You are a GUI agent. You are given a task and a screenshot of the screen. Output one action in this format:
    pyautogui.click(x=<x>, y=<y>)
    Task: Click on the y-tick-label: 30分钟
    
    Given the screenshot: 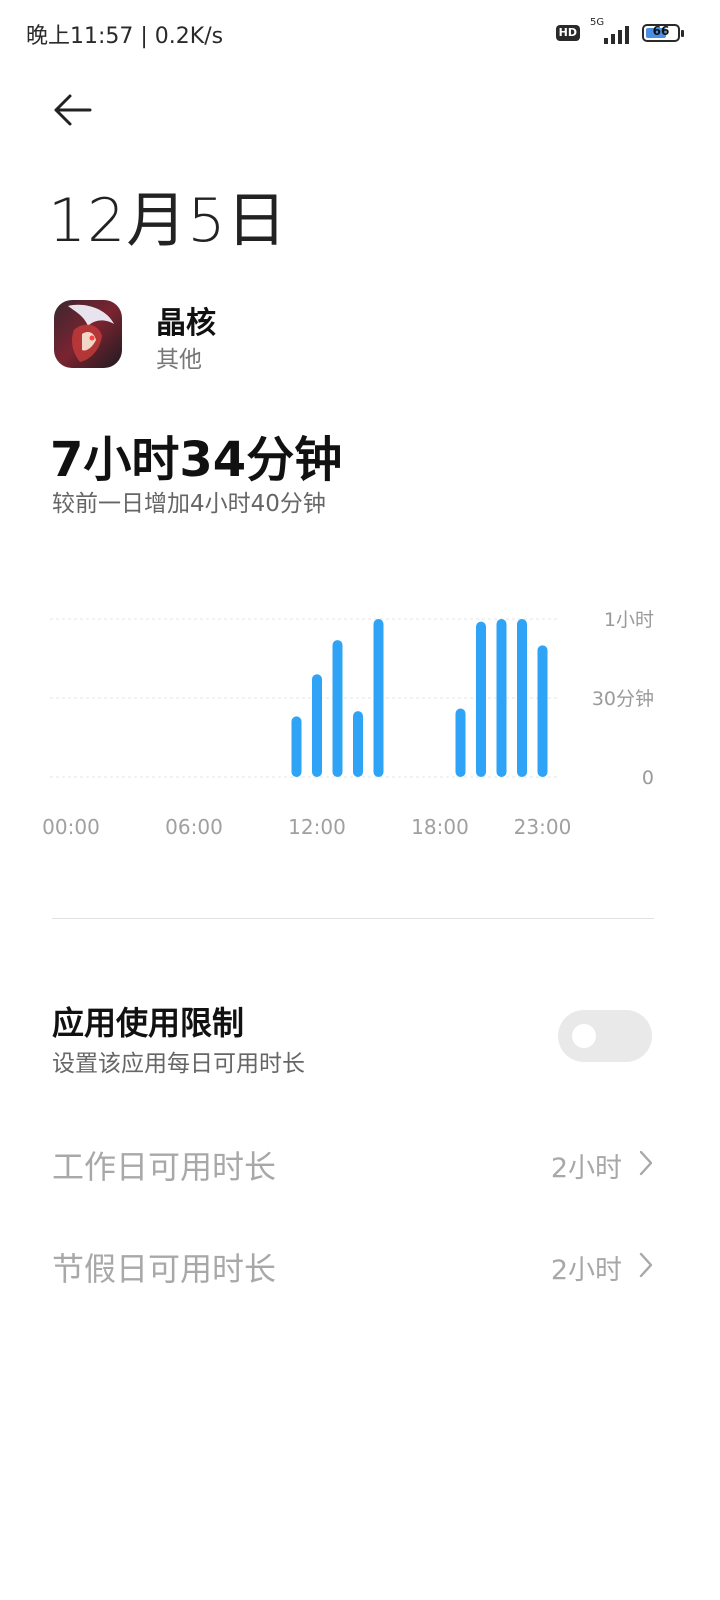 What is the action you would take?
    pyautogui.click(x=623, y=699)
    